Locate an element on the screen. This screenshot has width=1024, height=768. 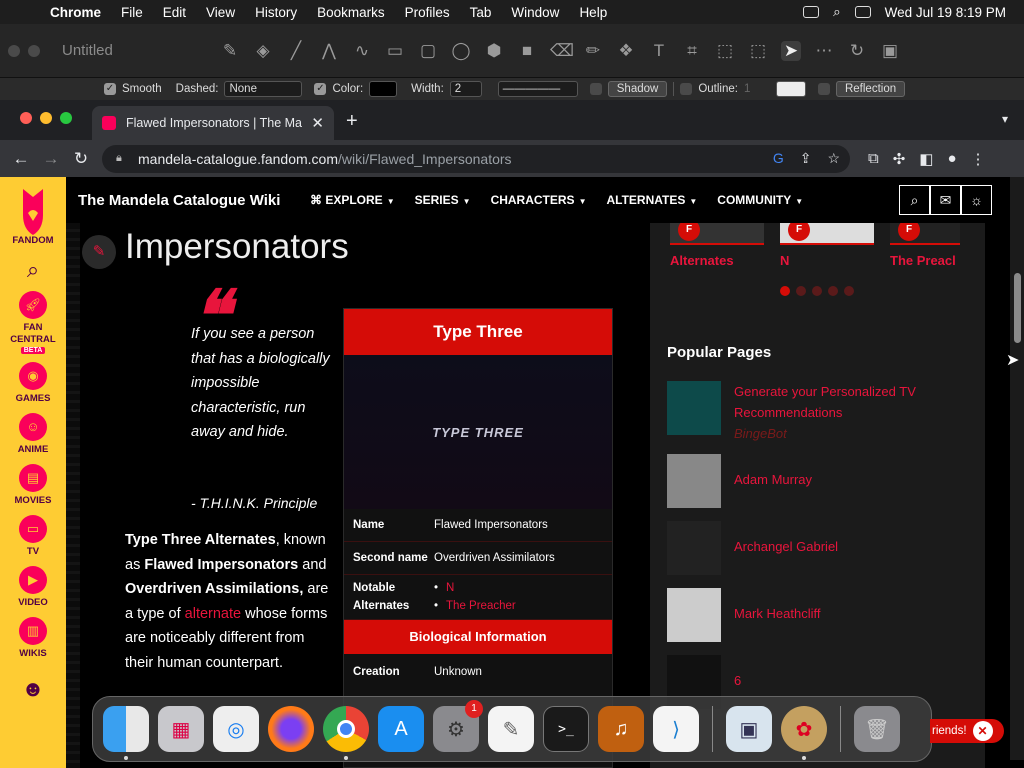
more-options-icon: ⋯ is located at coordinates (824, 51).